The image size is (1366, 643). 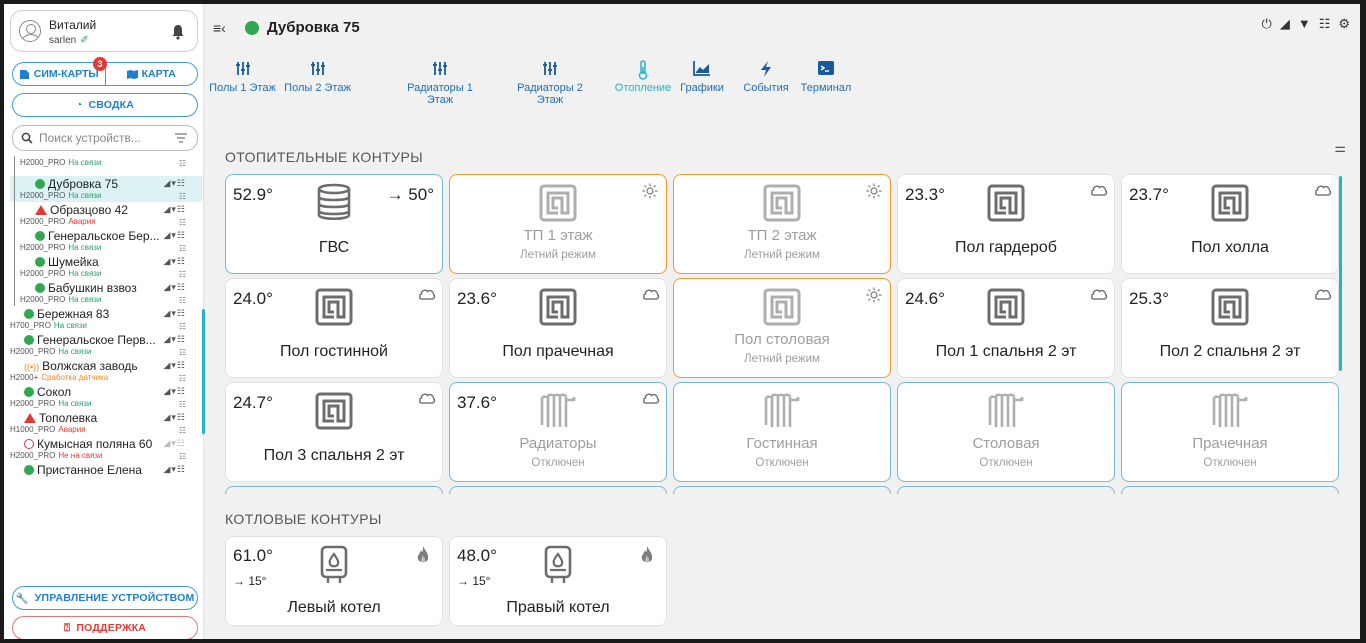 I want to click on tab-8: Терминал, so click(x=826, y=77).